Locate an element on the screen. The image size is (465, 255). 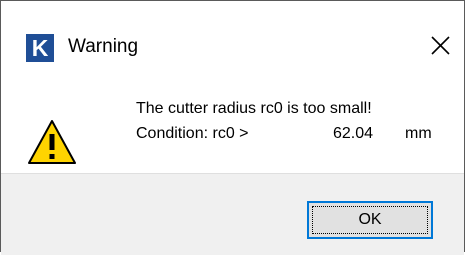
window-title: Warning is located at coordinates (103, 46).